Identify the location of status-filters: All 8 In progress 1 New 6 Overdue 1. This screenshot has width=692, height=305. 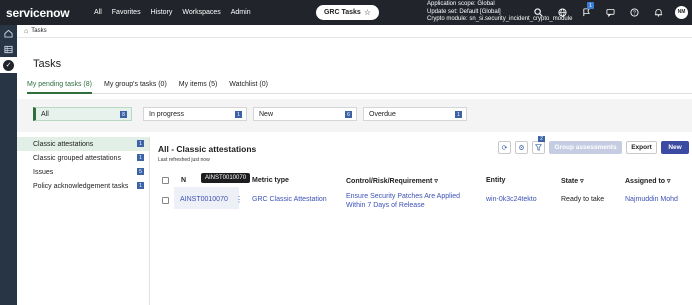
(354, 115).